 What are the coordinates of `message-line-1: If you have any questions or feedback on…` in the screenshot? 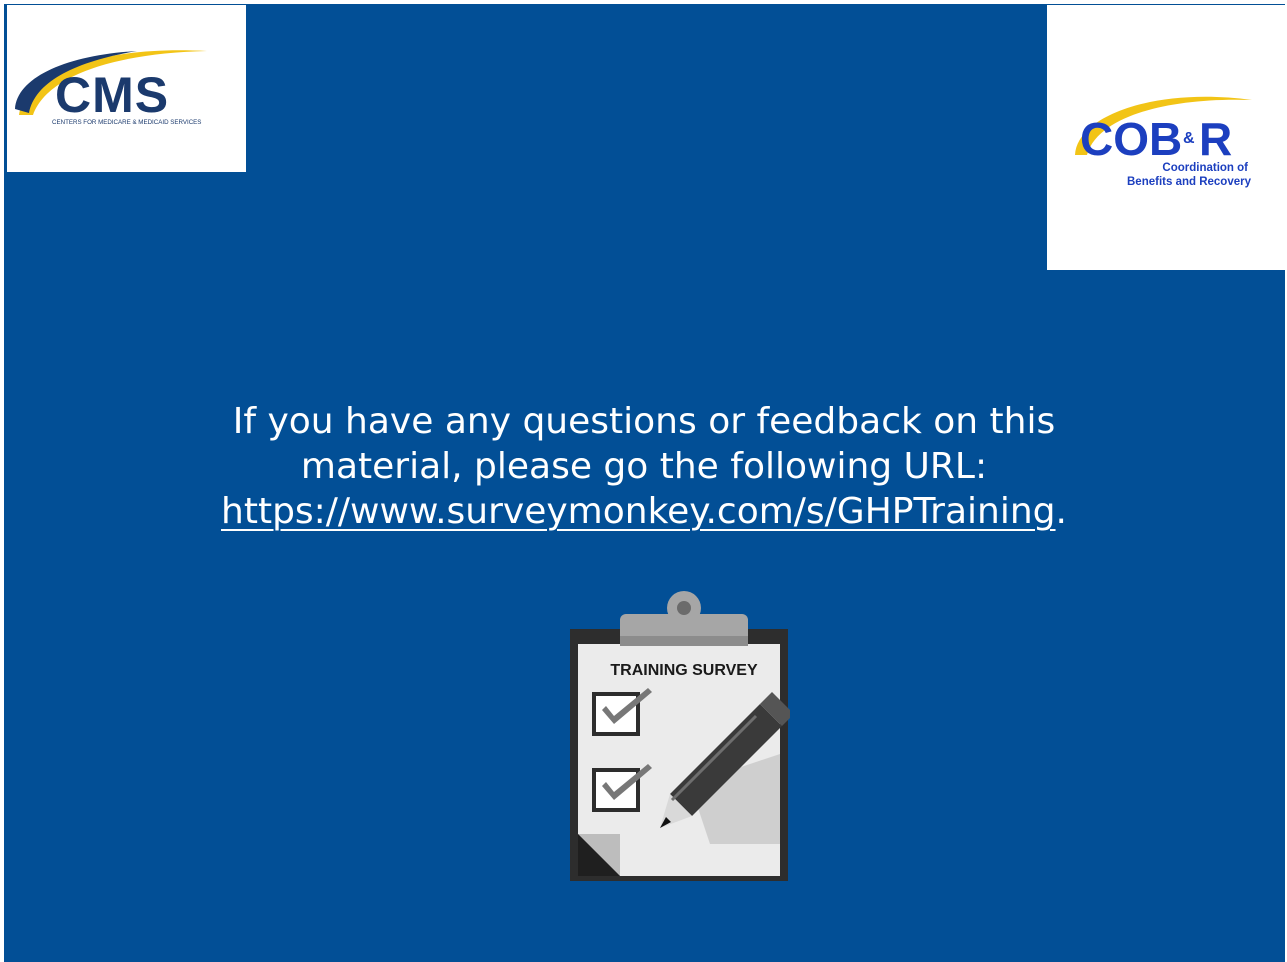 It's located at (644, 421).